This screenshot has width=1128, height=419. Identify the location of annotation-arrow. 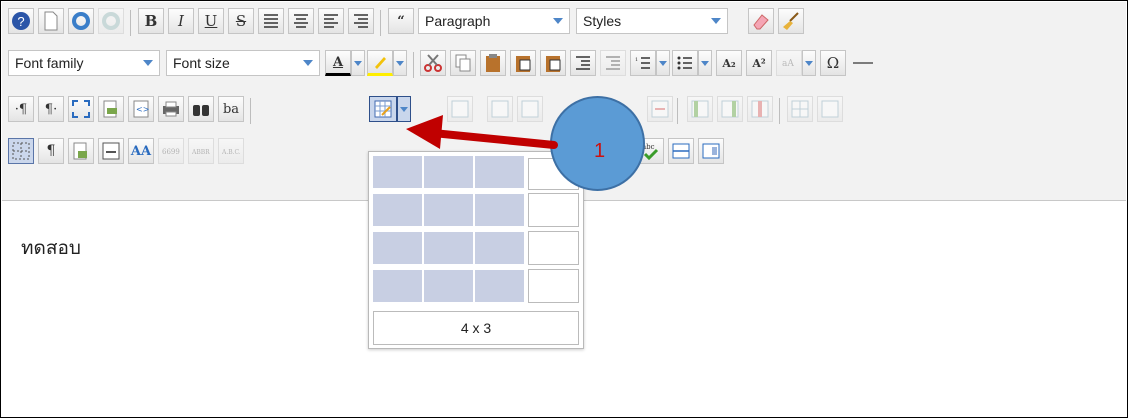
(482, 132).